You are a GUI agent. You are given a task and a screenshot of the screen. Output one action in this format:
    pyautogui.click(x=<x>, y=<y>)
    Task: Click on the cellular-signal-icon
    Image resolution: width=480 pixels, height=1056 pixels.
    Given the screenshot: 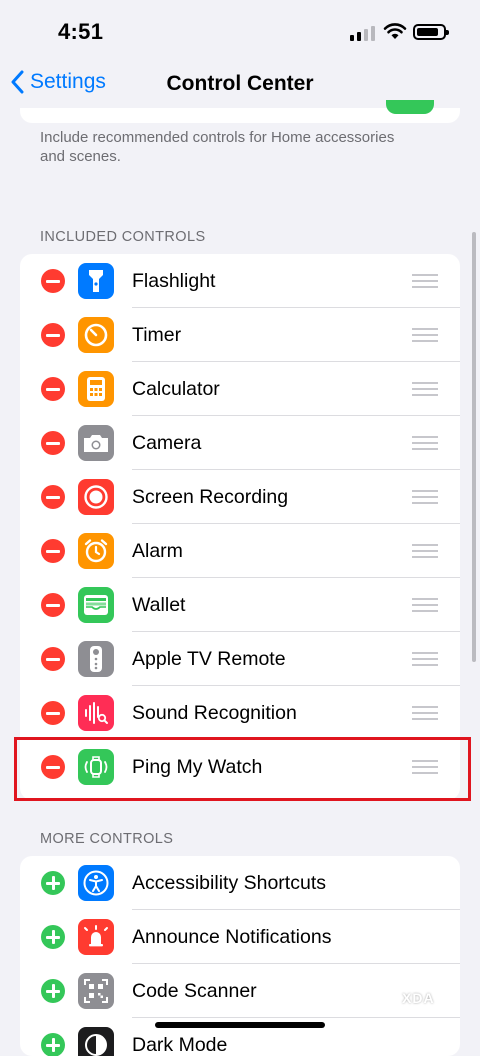 What is the action you would take?
    pyautogui.click(x=362, y=33)
    